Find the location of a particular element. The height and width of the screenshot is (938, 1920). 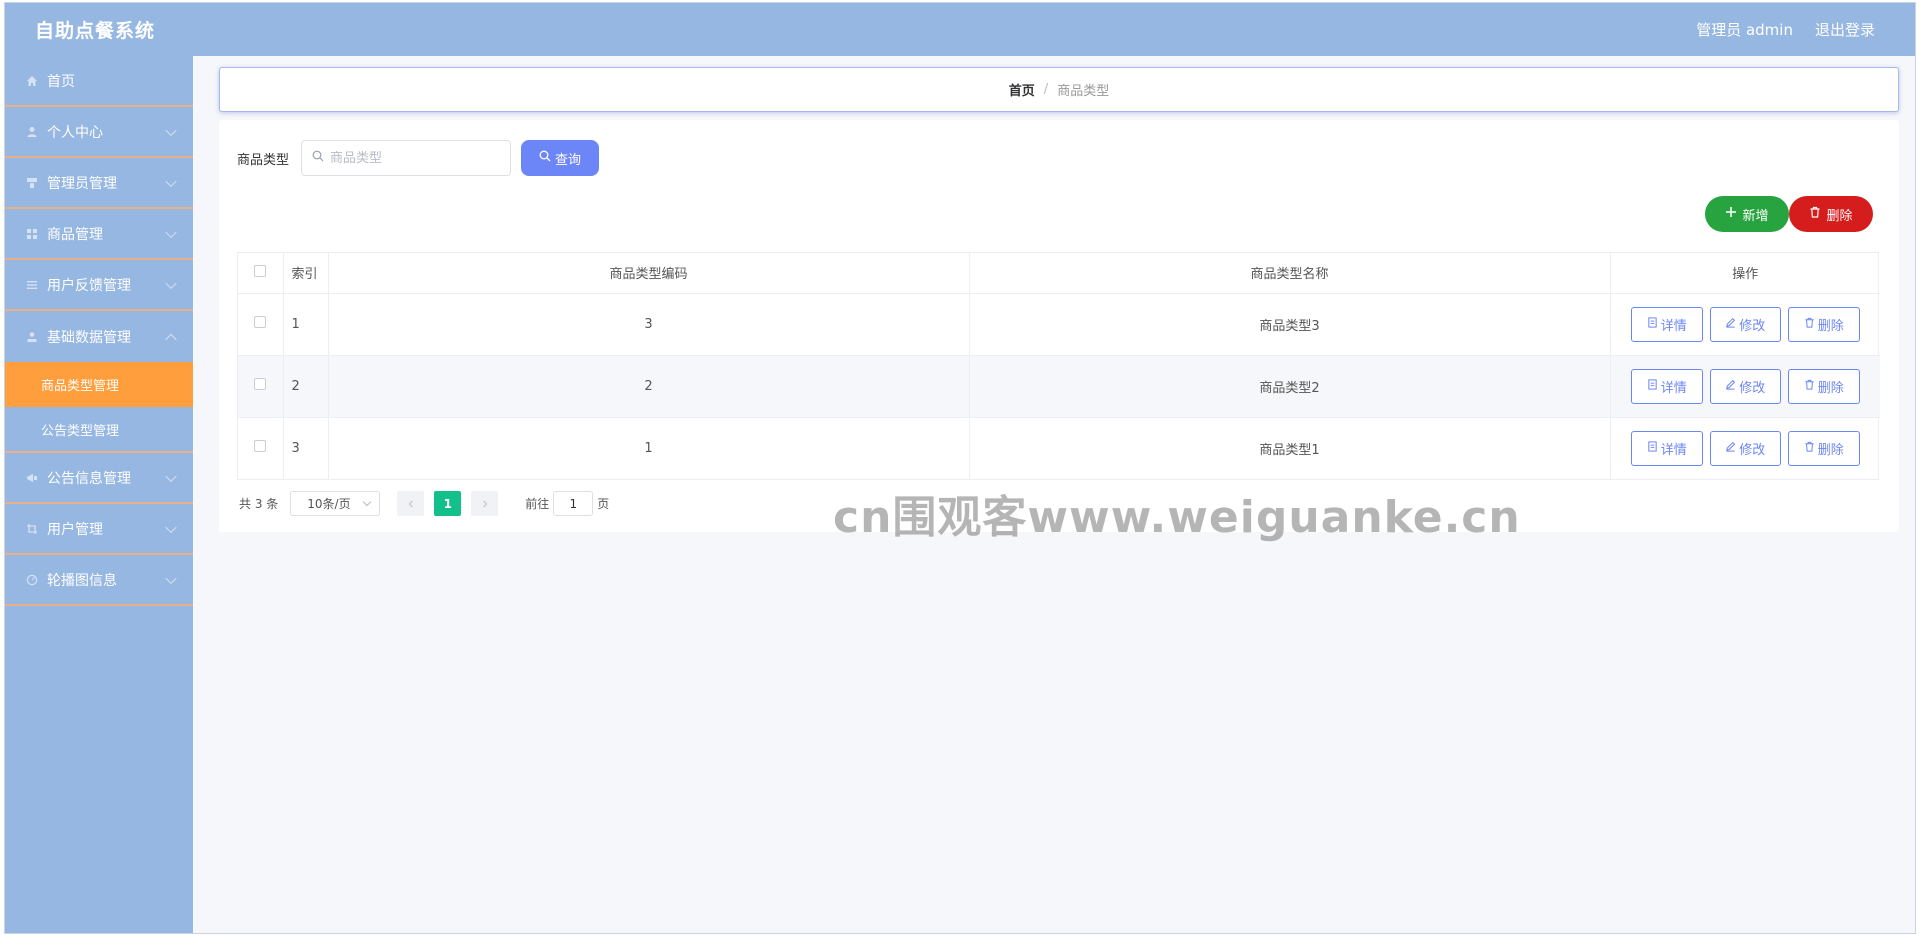

pagination: 共 3 条 10条/页 1 前往 1 页 is located at coordinates (424, 503).